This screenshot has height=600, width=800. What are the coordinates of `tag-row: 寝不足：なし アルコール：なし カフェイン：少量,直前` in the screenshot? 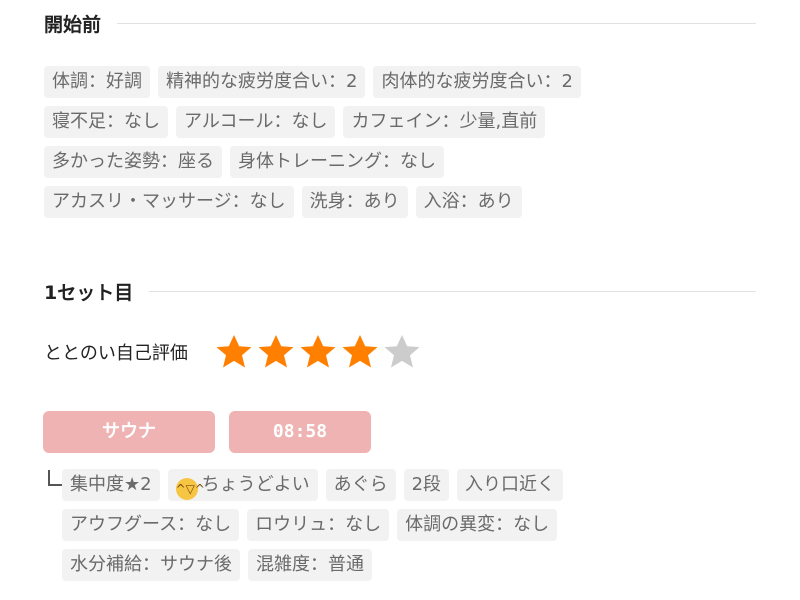 It's located at (295, 122).